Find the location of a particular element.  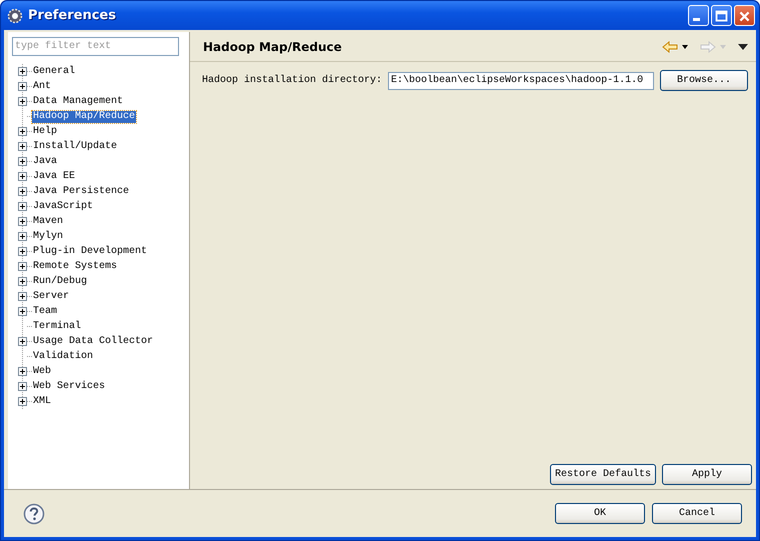

dialog-button: Restore Defaults is located at coordinates (603, 474).